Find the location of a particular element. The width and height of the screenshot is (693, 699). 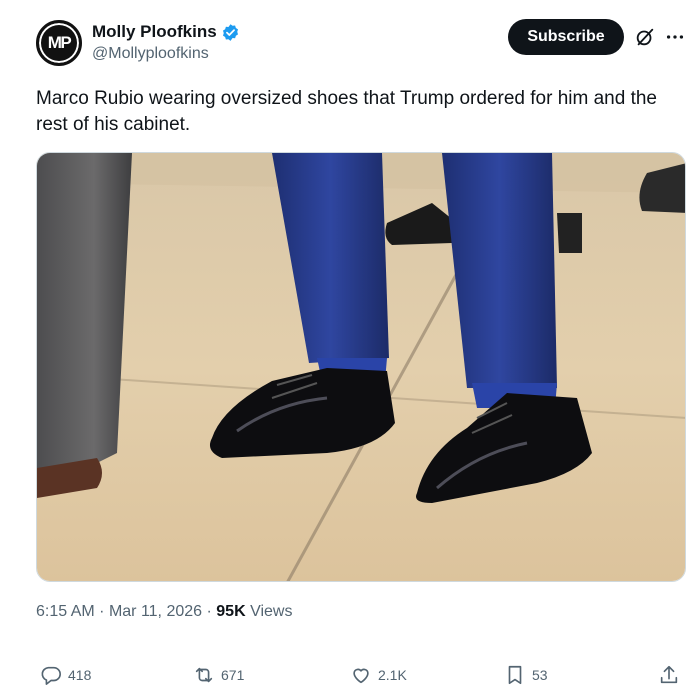

repost-icon is located at coordinates (204, 675).